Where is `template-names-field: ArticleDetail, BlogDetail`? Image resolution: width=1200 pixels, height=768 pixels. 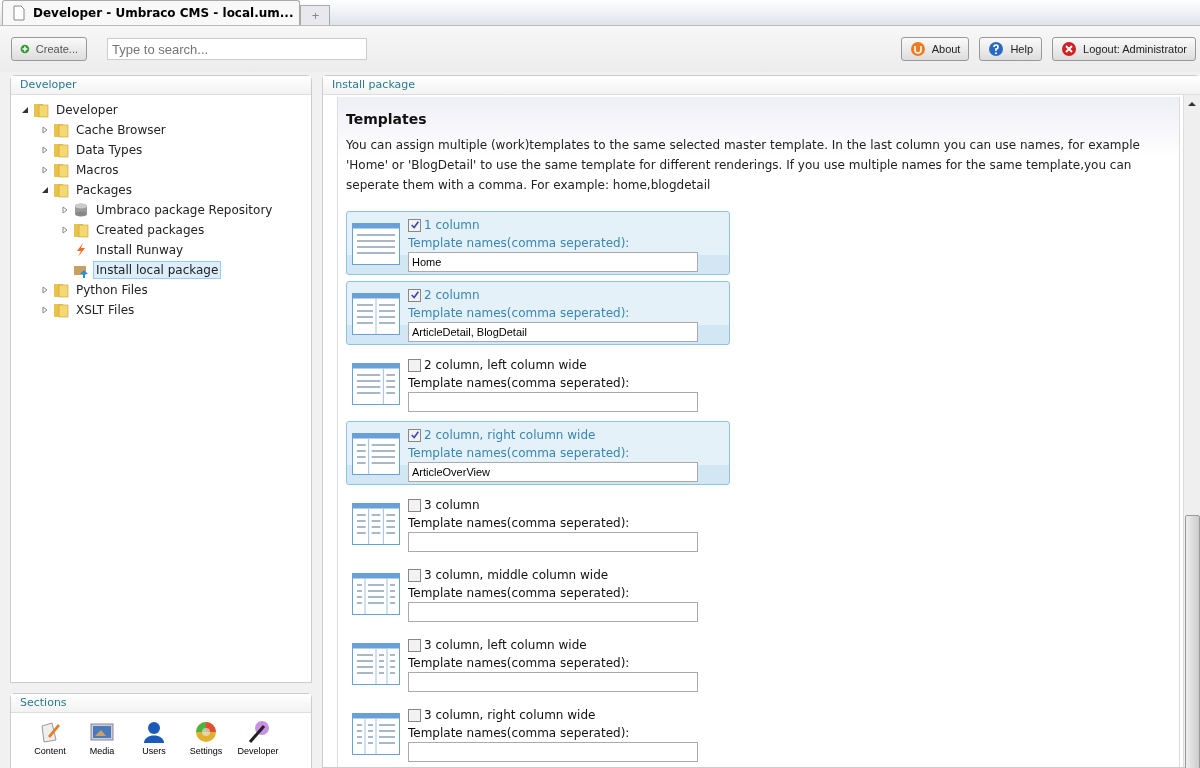 template-names-field: ArticleDetail, BlogDetail is located at coordinates (553, 332).